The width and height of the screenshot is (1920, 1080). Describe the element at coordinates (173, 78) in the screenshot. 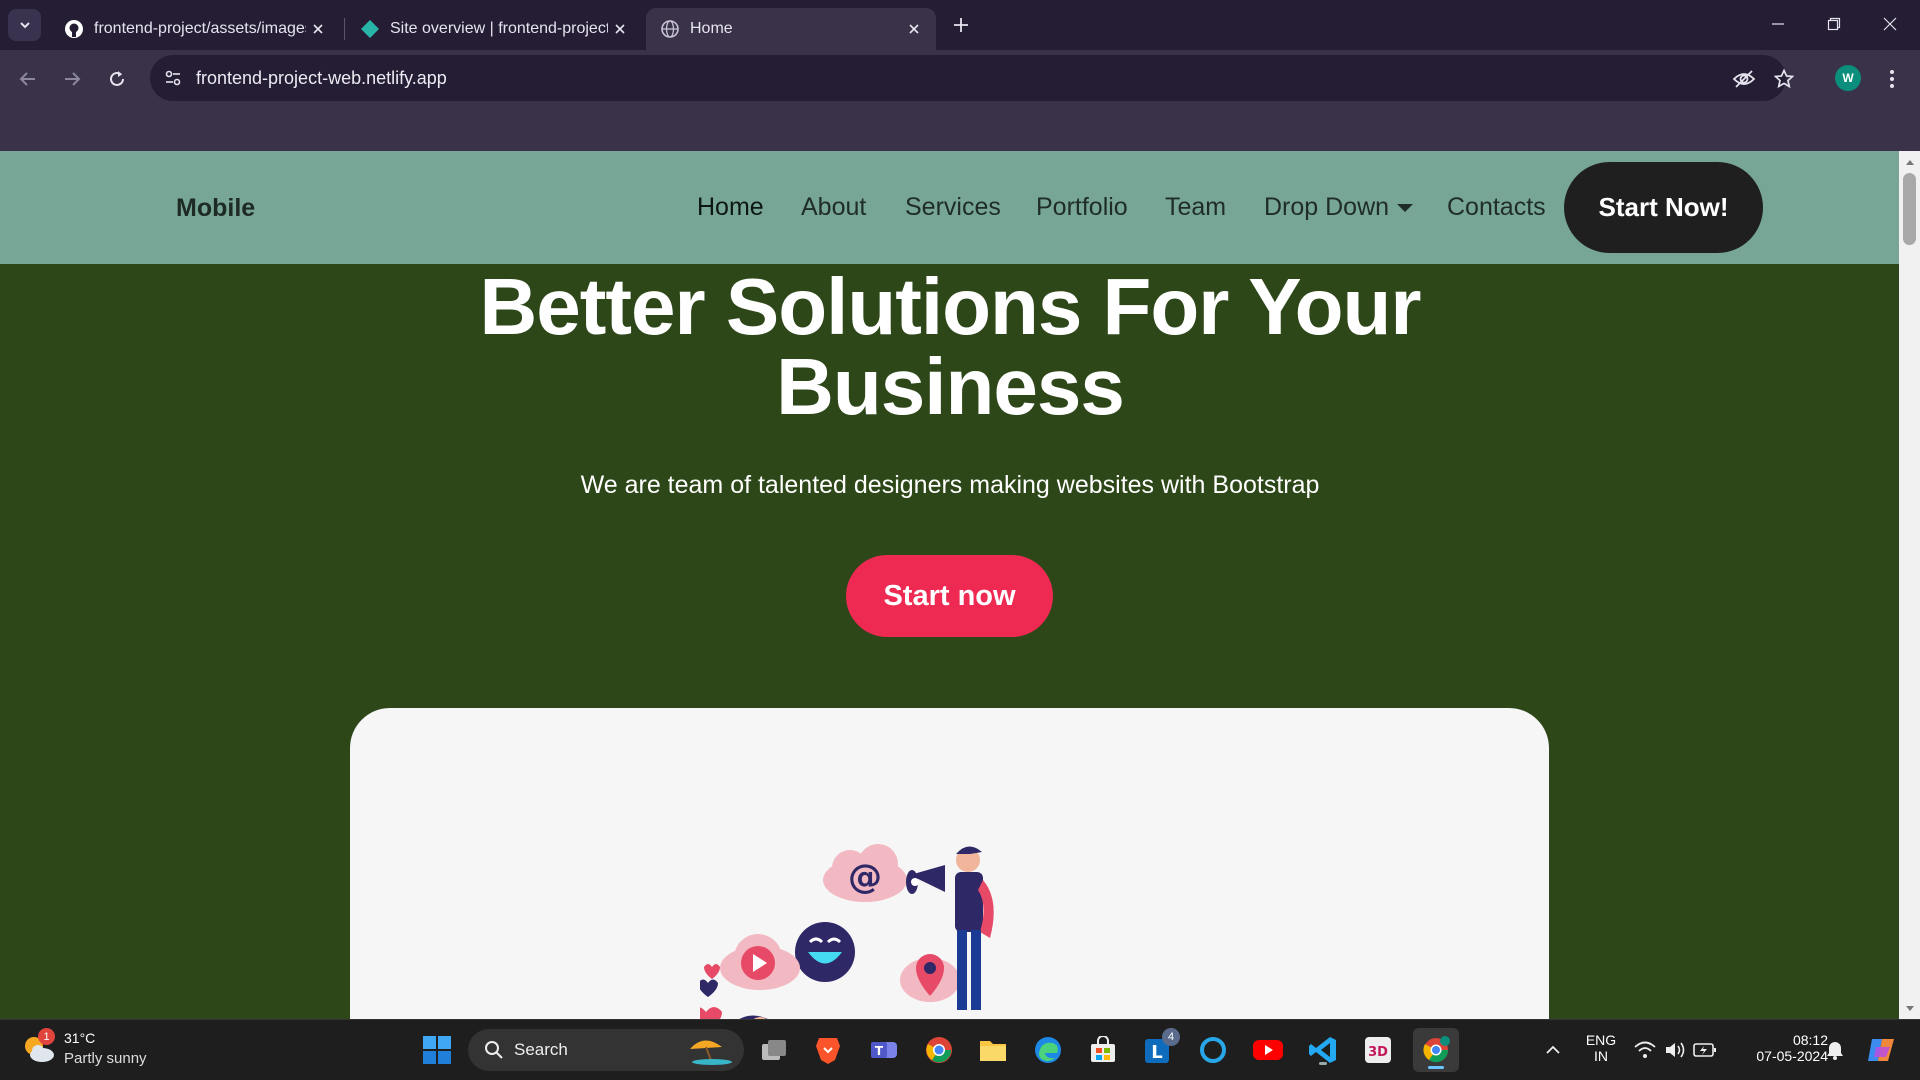

I see `site-info-icon` at that location.